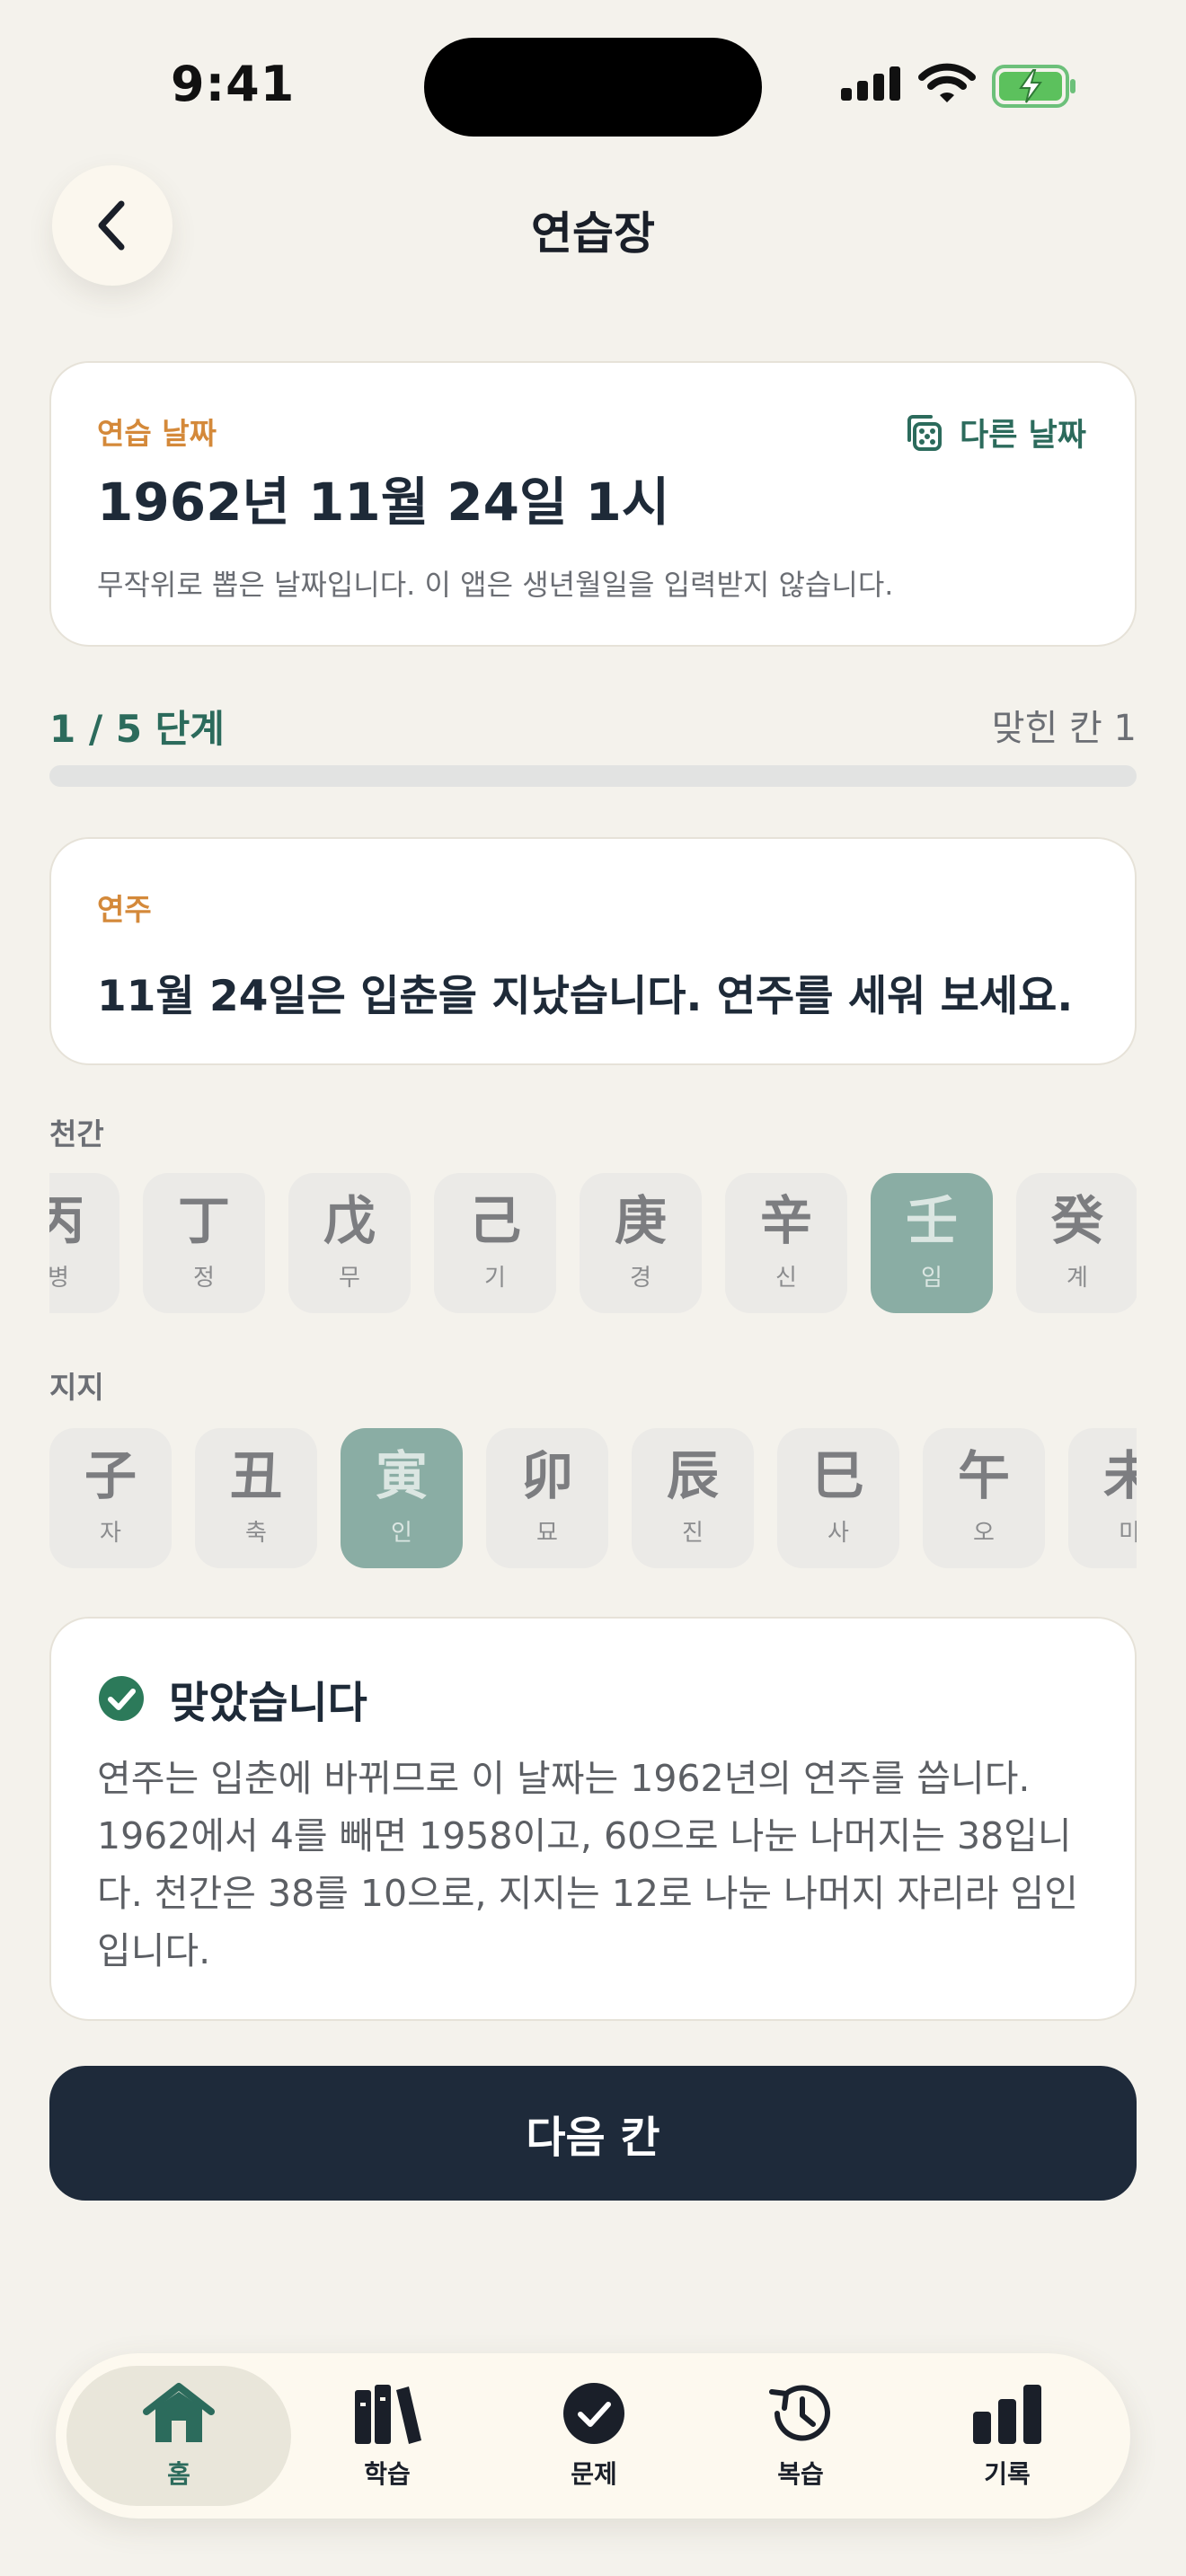 Image resolution: width=1186 pixels, height=2576 pixels. I want to click on branch-tile: 卯묘, so click(547, 1498).